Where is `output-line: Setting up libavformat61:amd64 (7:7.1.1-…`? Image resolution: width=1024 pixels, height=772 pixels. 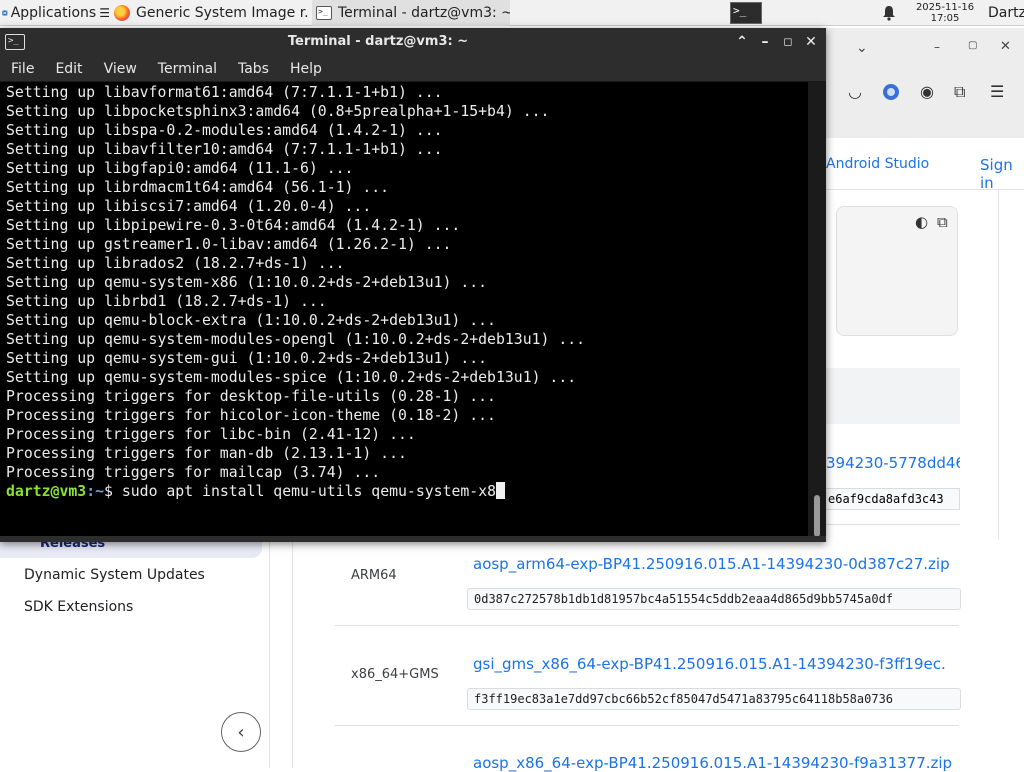
output-line: Setting up libavformat61:amd64 (7:7.1.1-… is located at coordinates (224, 92).